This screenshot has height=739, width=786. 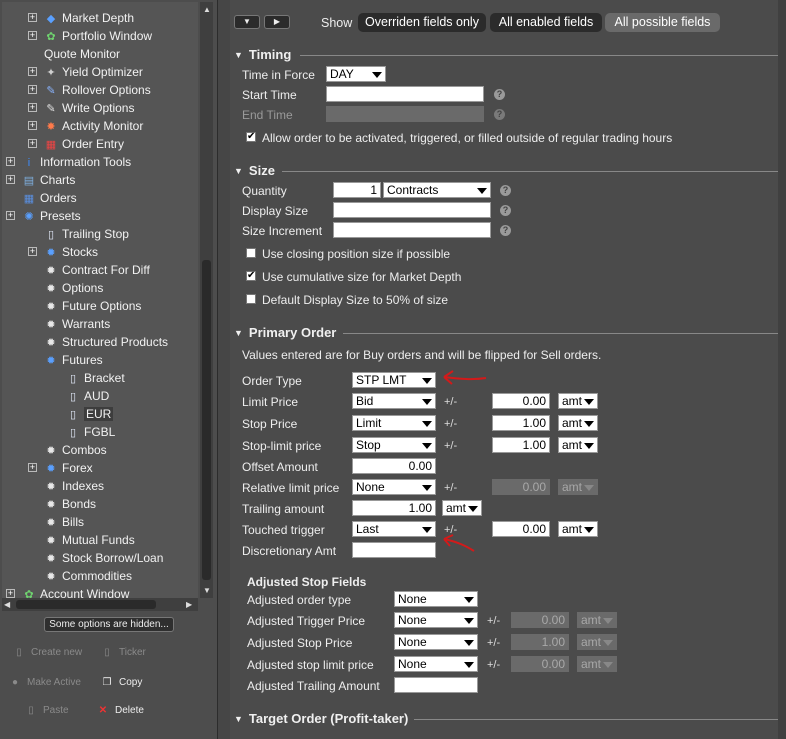 What do you see at coordinates (597, 620) in the screenshot?
I see `adjusted-trigger-unit-select: amt` at bounding box center [597, 620].